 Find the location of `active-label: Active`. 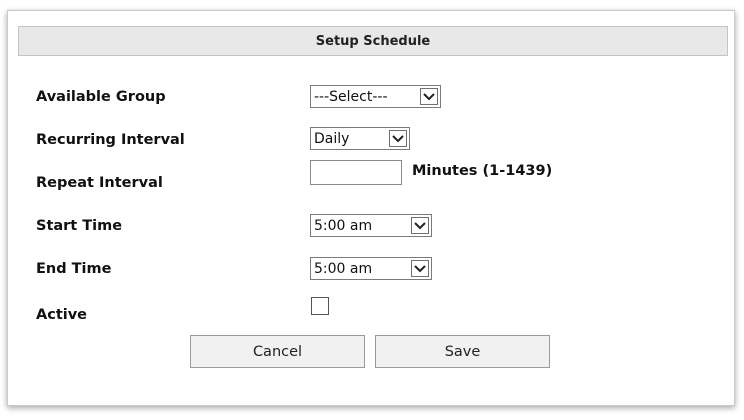

active-label: Active is located at coordinates (62, 315).